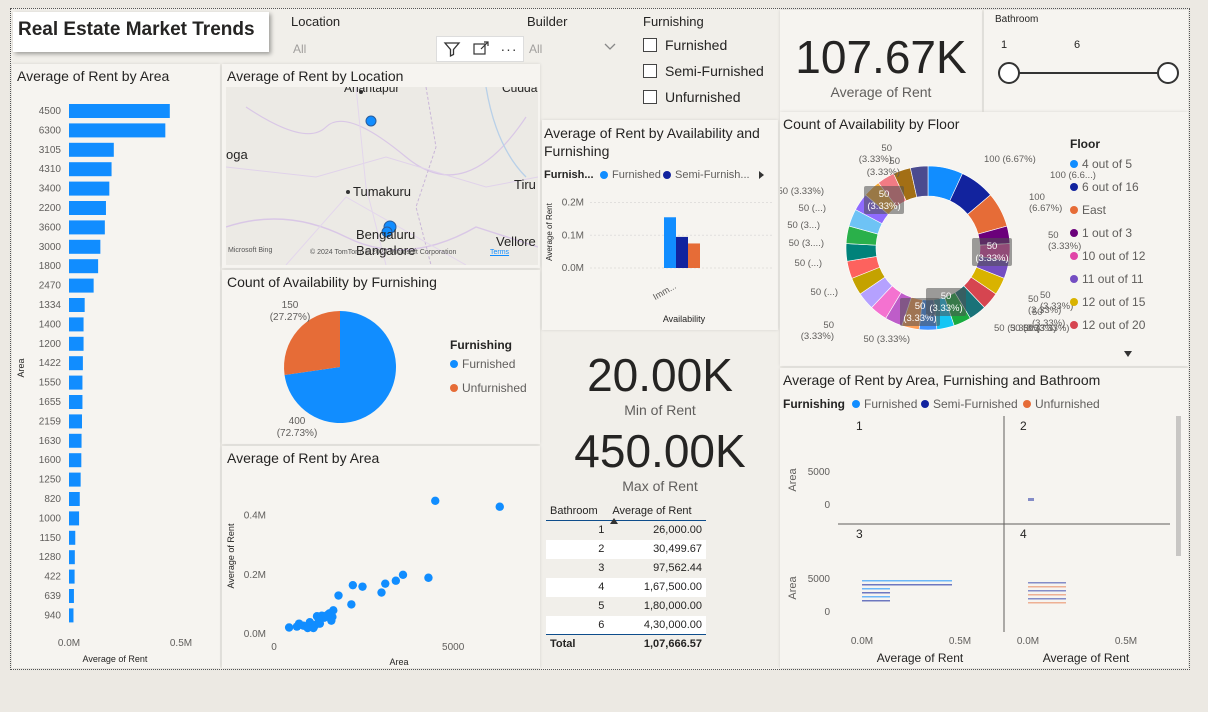 This screenshot has height=712, width=1208. I want to click on slider-max-handle, so click(1168, 73).